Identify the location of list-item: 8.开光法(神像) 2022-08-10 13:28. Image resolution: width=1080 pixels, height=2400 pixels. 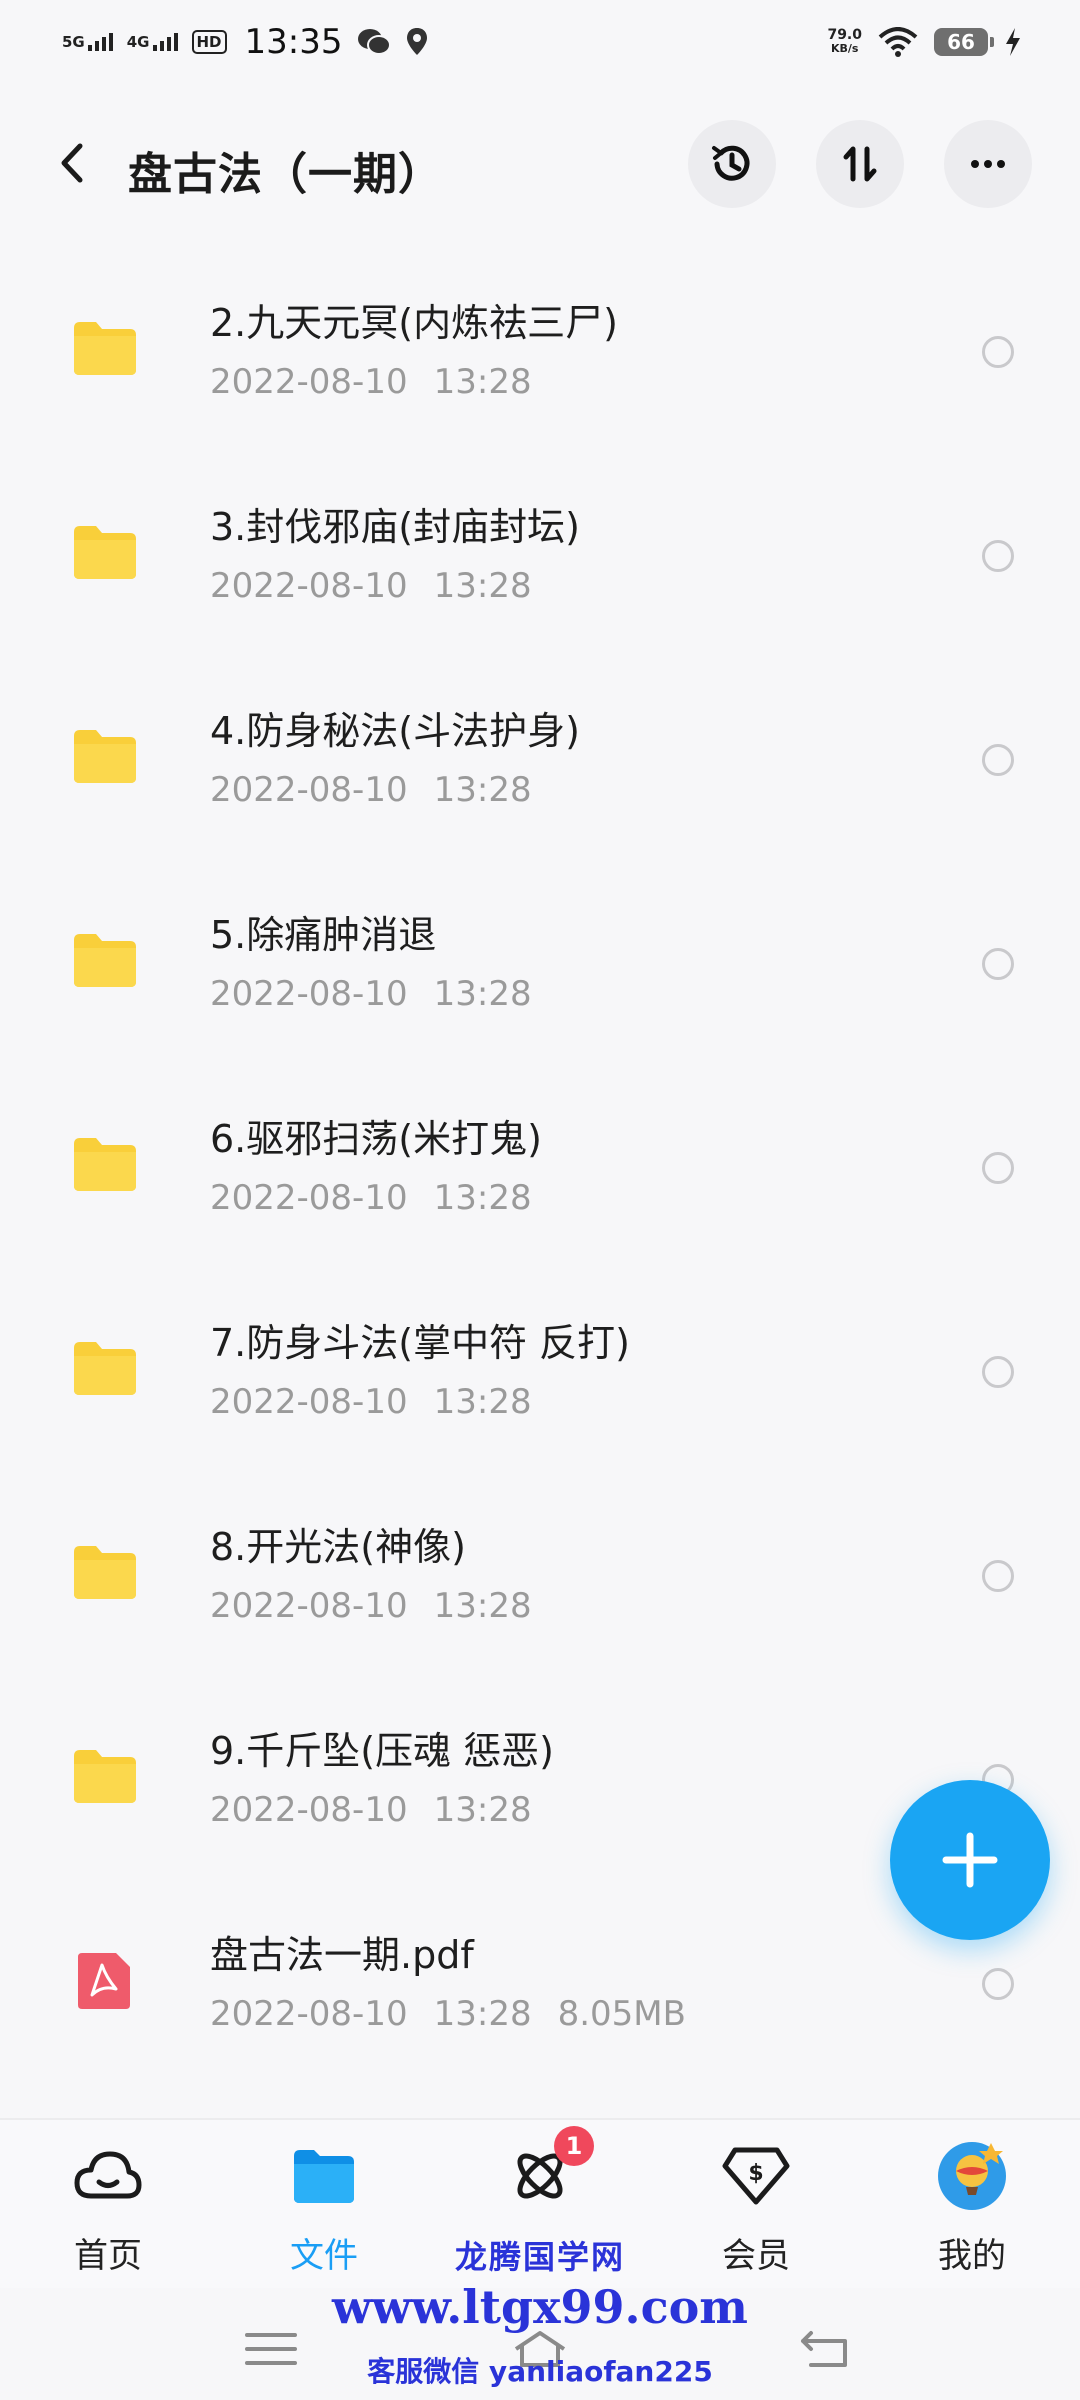
(540, 1576).